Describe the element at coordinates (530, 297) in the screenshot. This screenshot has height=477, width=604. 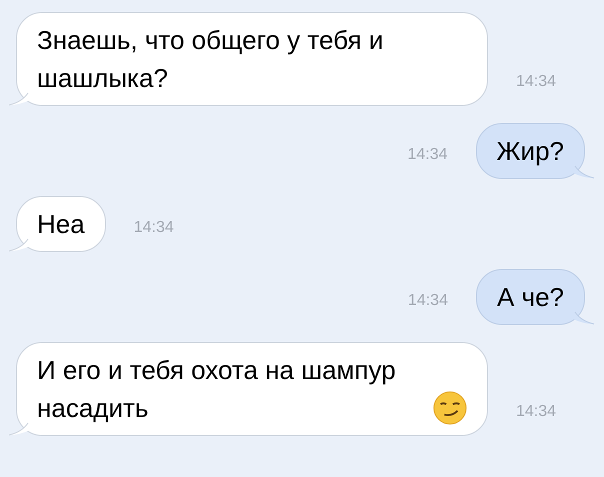
I see `message-text: А че?` at that location.